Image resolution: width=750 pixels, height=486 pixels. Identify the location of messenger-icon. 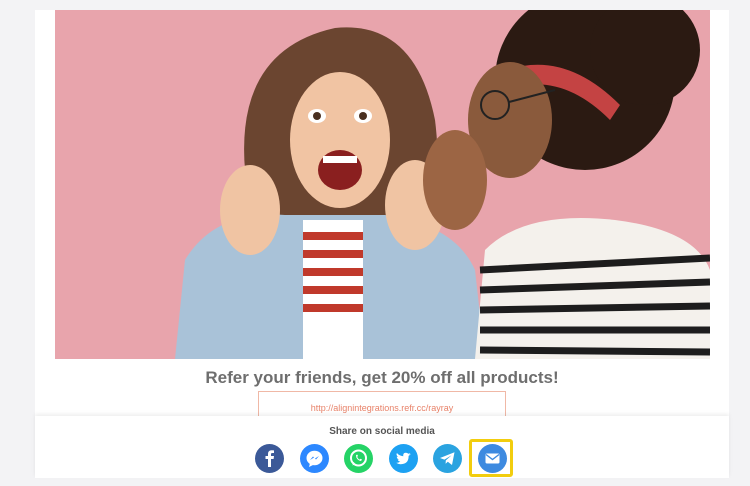
(314, 458).